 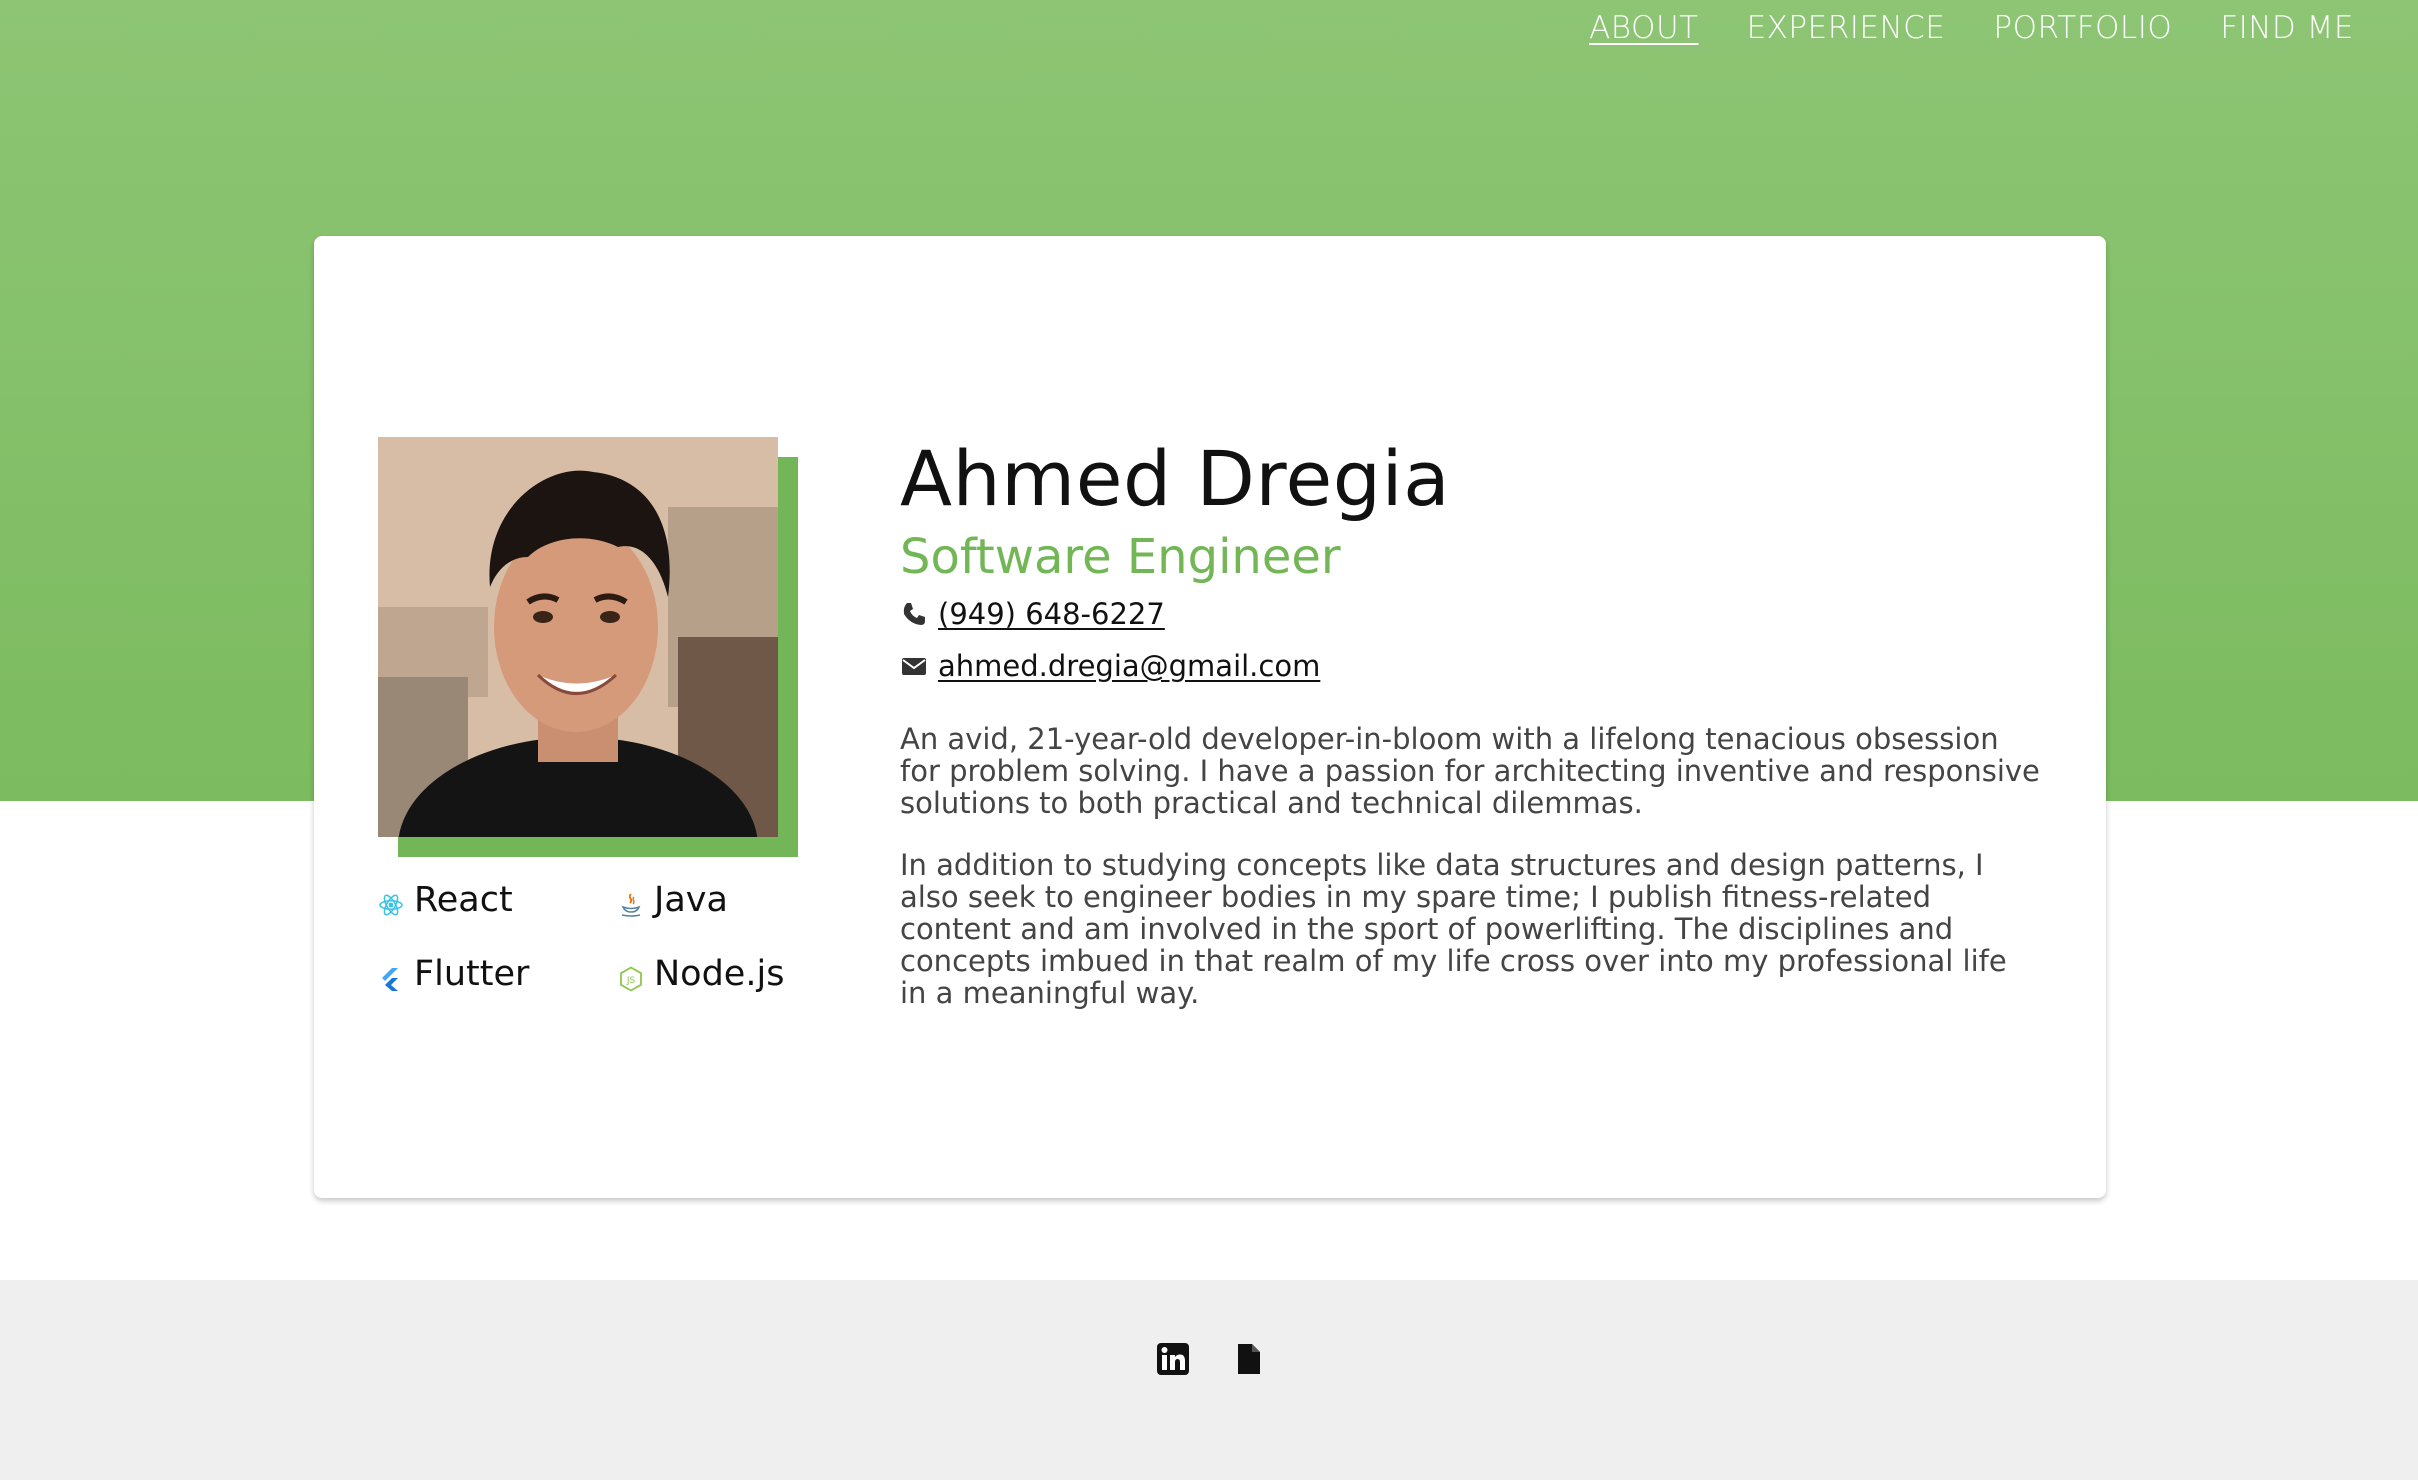 I want to click on nav-experience: EXPERIENCE, so click(x=1846, y=28).